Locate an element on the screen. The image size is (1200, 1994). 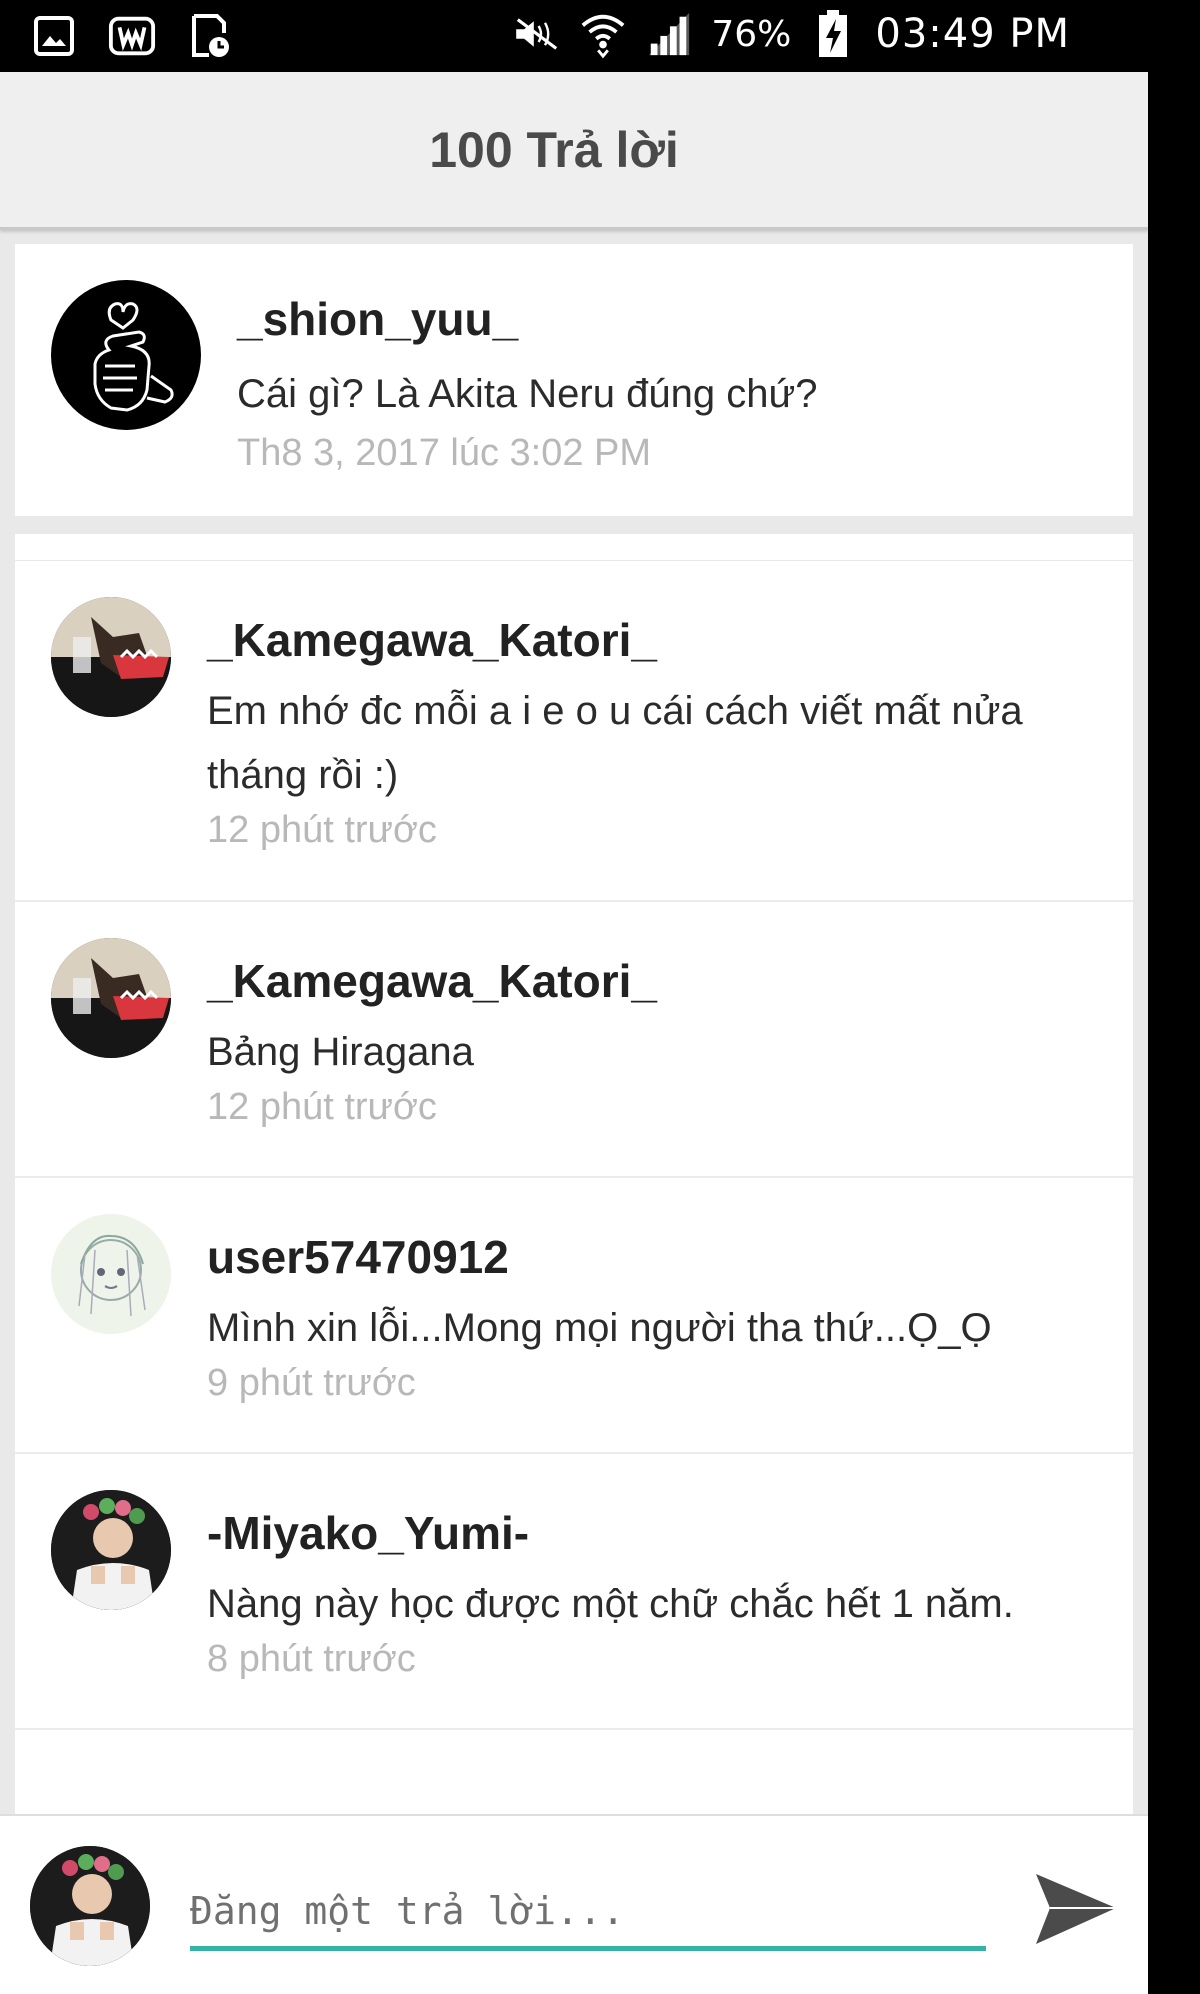
reply-compose-bar is located at coordinates (574, 1904).